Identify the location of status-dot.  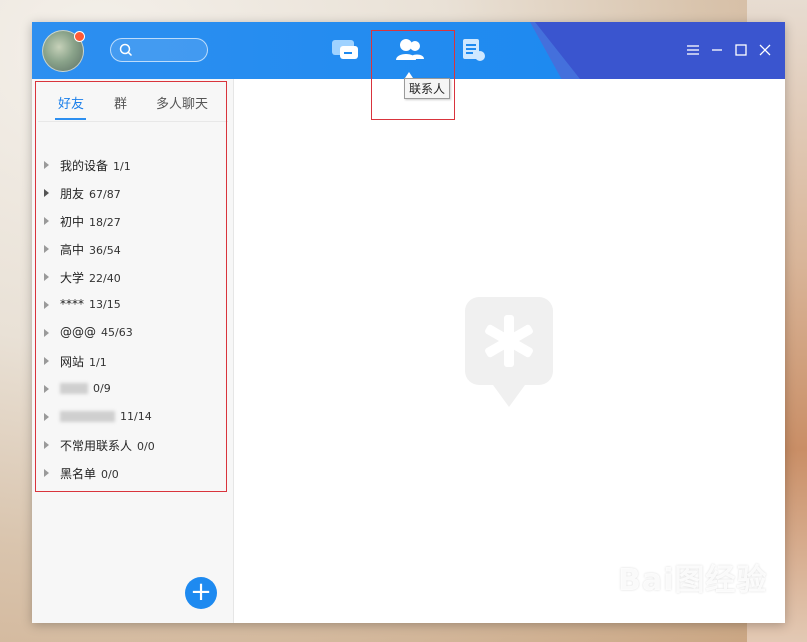
(79, 36).